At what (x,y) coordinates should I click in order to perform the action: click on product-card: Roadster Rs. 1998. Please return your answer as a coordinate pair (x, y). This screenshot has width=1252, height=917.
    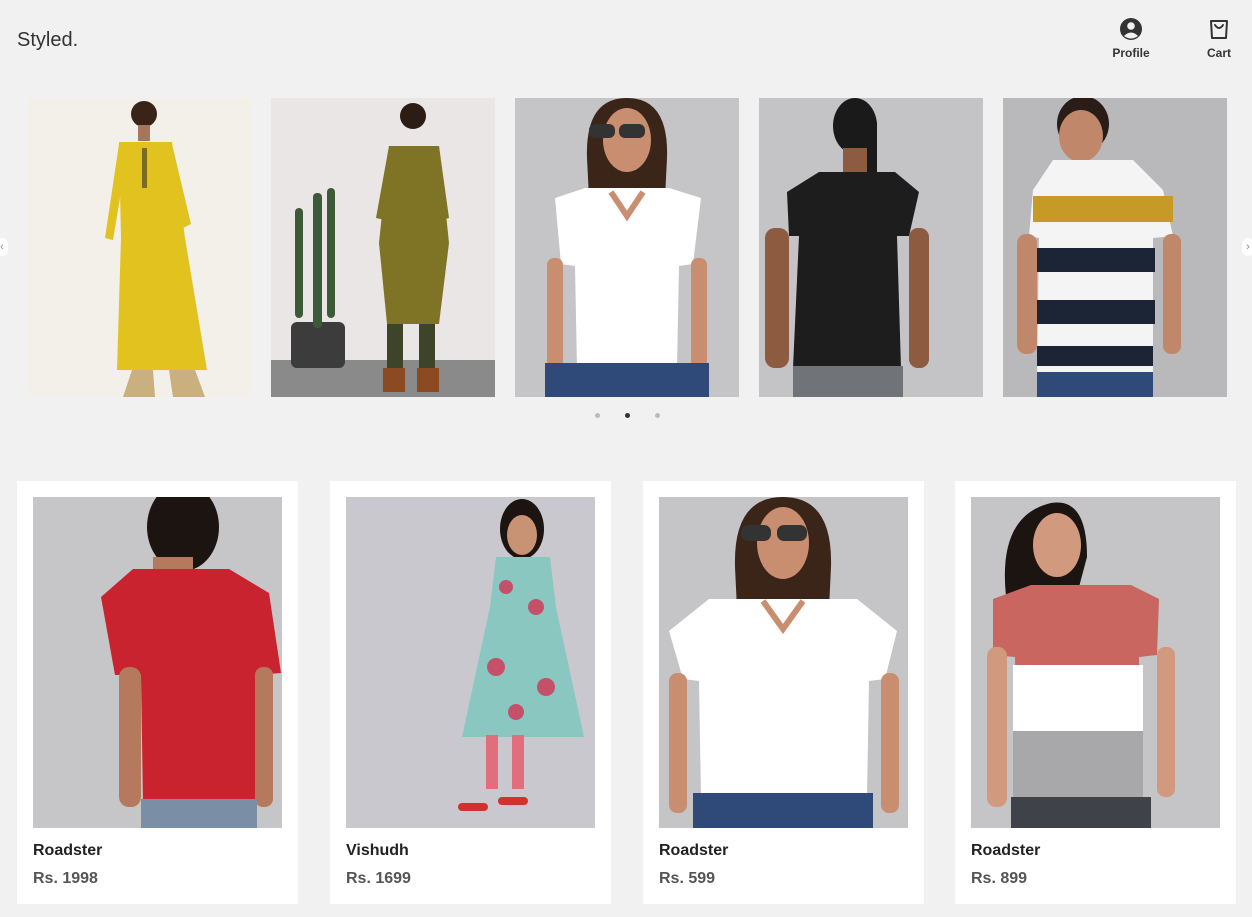
    Looking at the image, I should click on (157, 692).